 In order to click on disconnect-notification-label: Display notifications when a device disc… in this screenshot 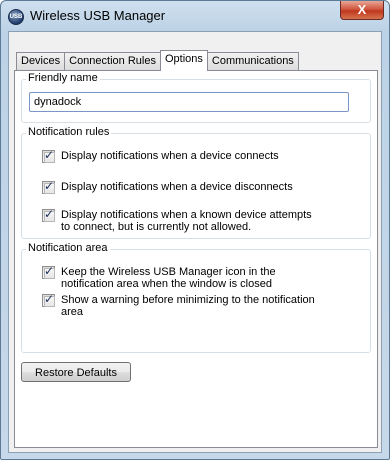, I will do `click(177, 187)`.